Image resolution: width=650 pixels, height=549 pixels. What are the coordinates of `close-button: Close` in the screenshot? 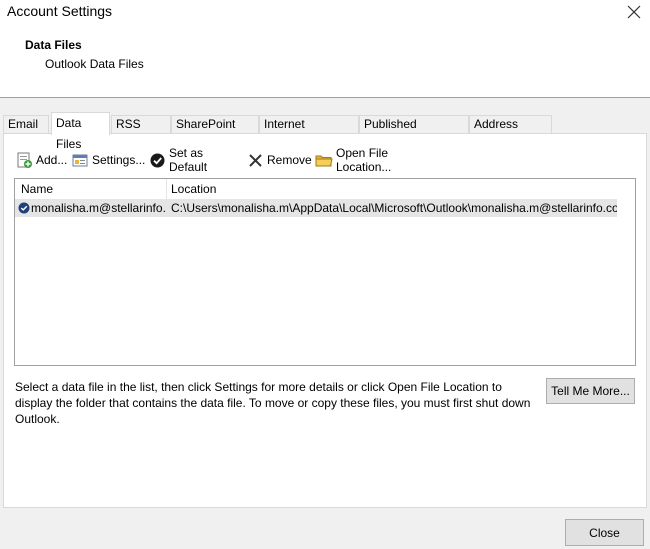 It's located at (604, 532).